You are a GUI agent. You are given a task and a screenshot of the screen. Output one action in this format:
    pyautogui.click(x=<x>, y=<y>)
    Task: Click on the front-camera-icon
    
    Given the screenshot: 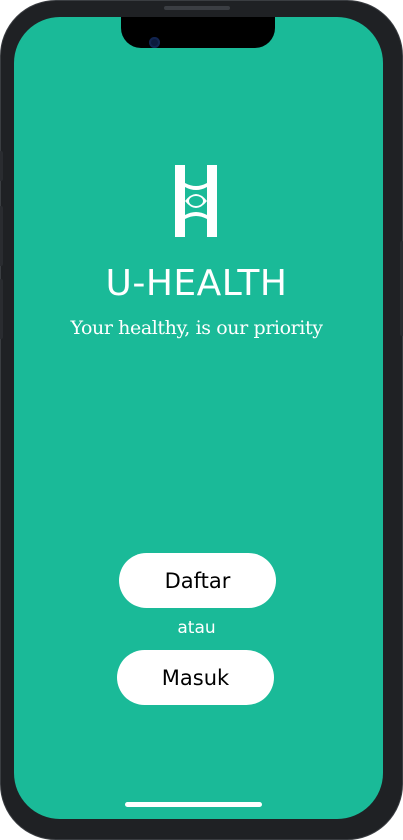 What is the action you would take?
    pyautogui.click(x=154, y=42)
    